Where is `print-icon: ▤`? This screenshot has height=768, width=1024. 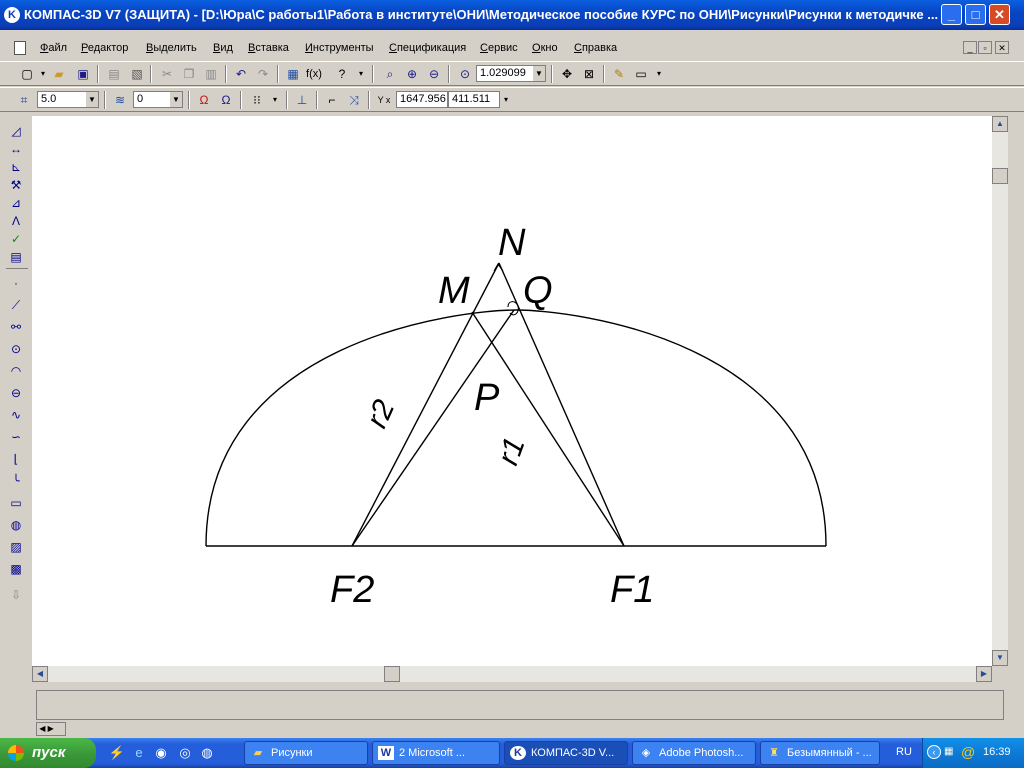 print-icon: ▤ is located at coordinates (114, 74).